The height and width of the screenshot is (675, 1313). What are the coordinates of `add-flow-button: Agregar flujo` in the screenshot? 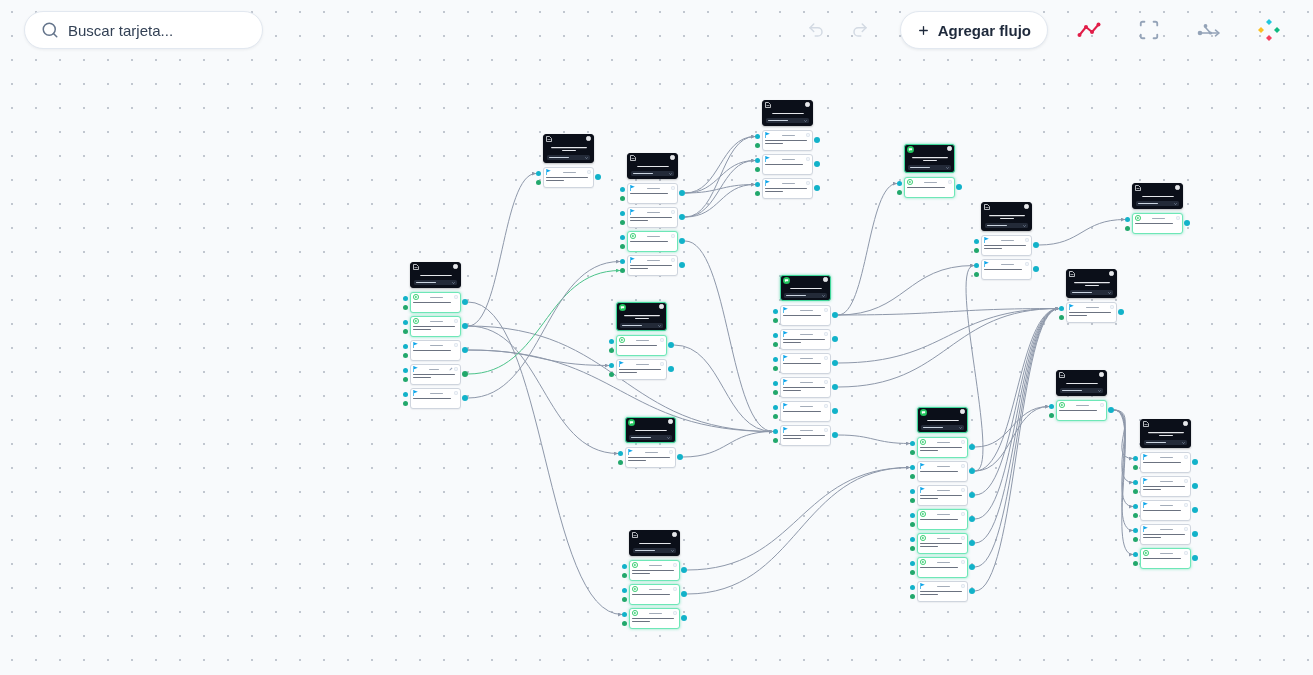 It's located at (973, 30).